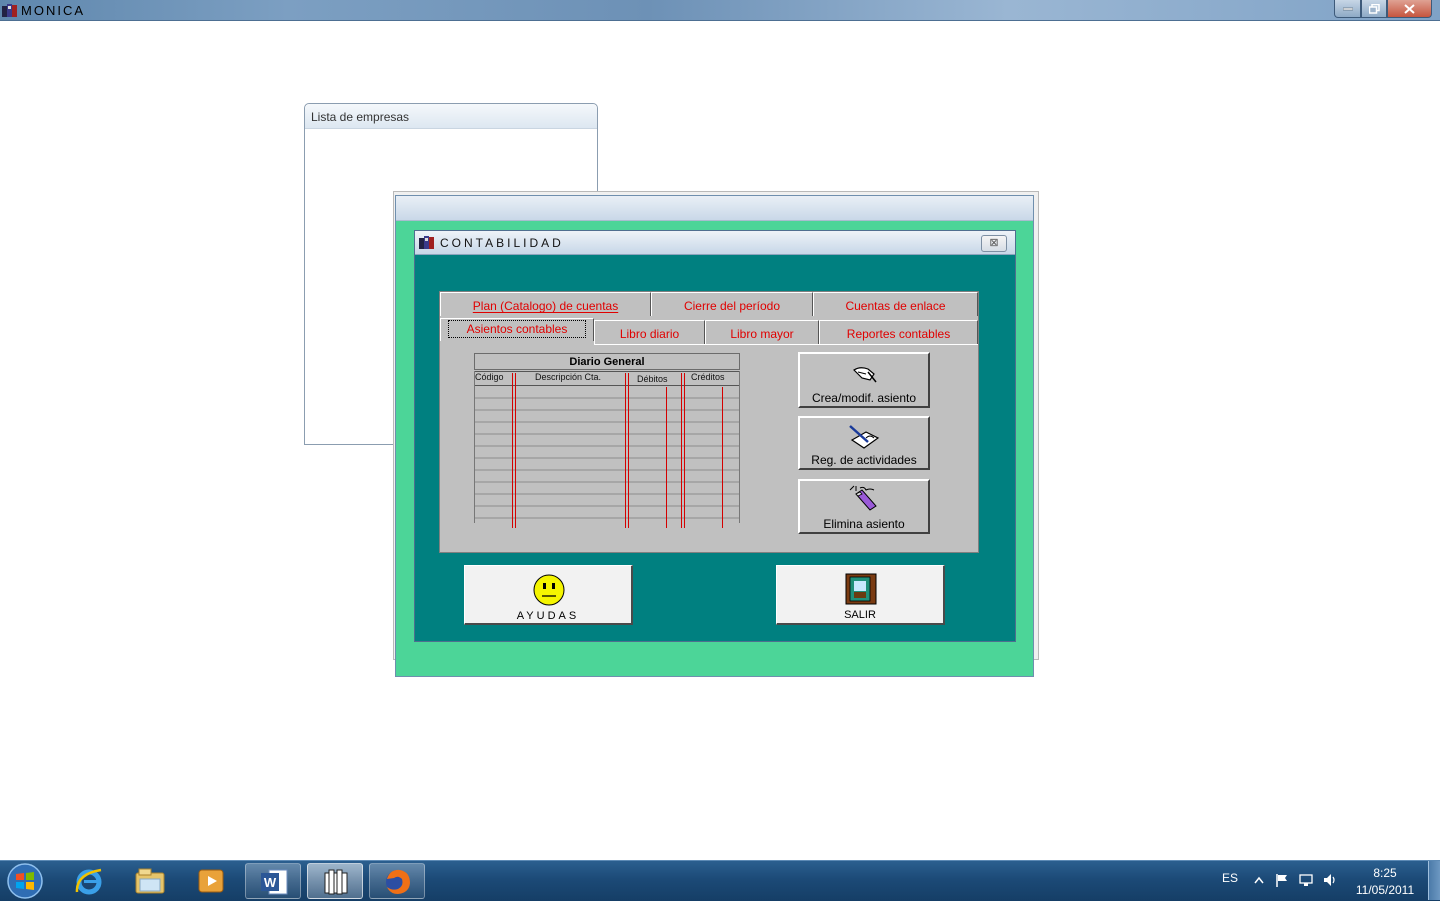 This screenshot has width=1440, height=901. I want to click on salir-button: SALIR, so click(860, 595).